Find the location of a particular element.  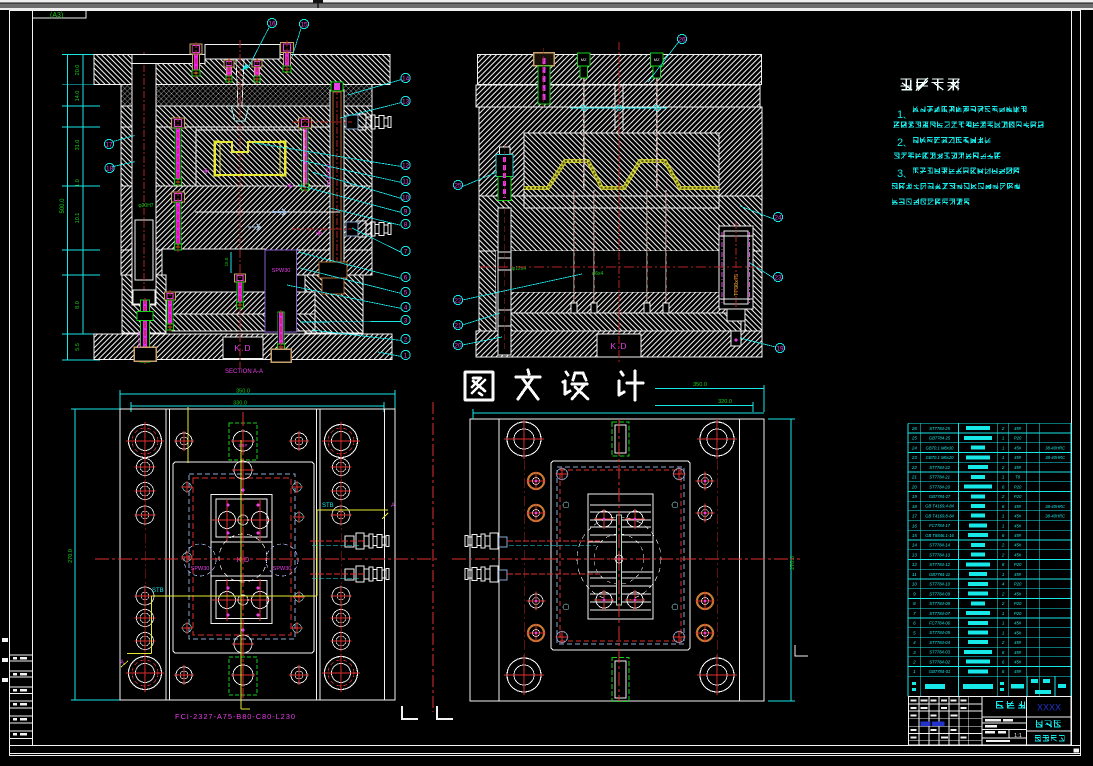

svg-text: 270.0 is located at coordinates (71, 556).